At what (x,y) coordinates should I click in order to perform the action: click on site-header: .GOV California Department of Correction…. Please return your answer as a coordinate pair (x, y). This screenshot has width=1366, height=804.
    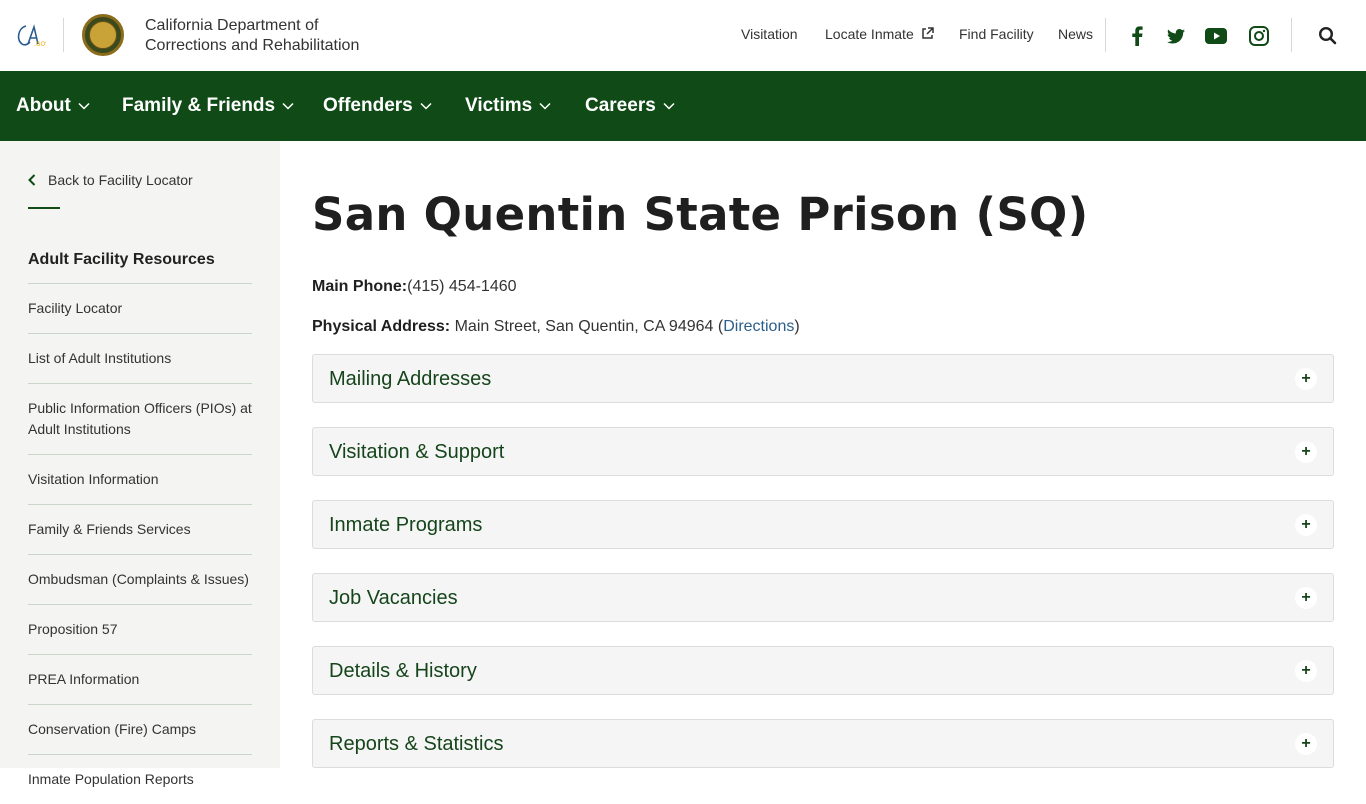
    Looking at the image, I should click on (683, 35).